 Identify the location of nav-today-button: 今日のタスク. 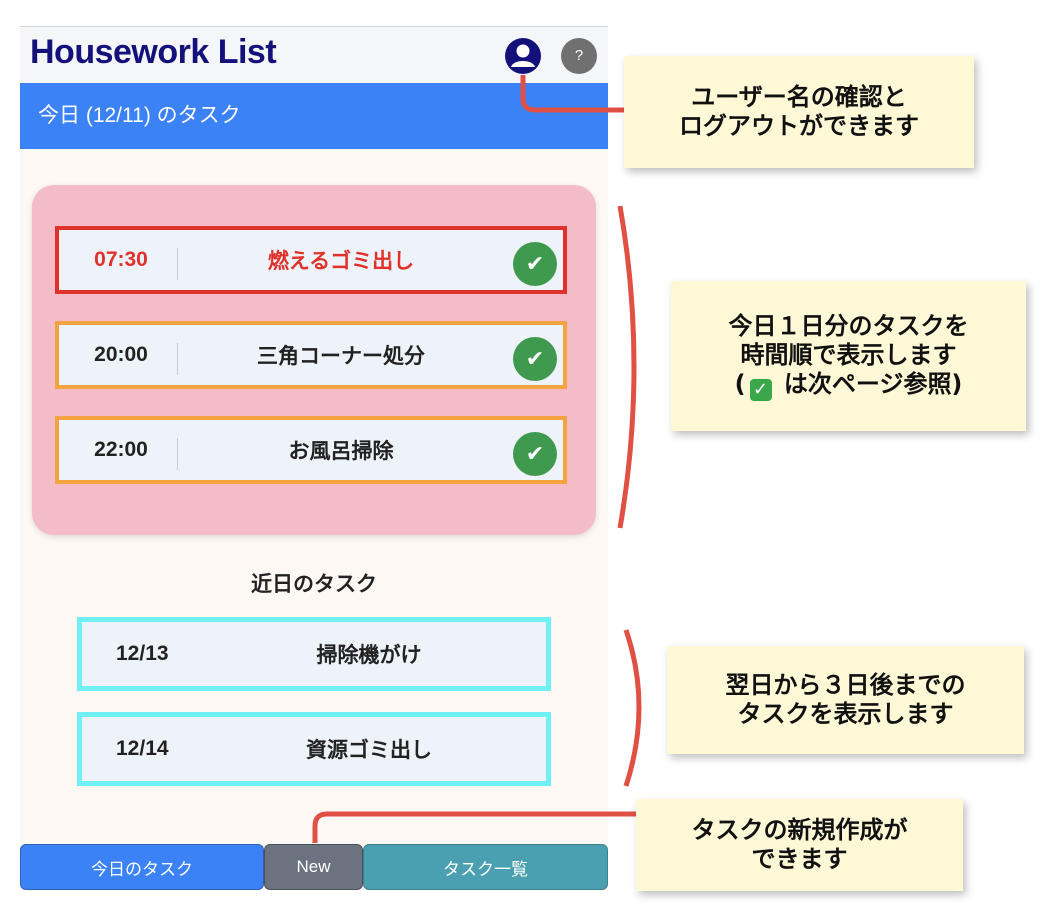
(142, 867).